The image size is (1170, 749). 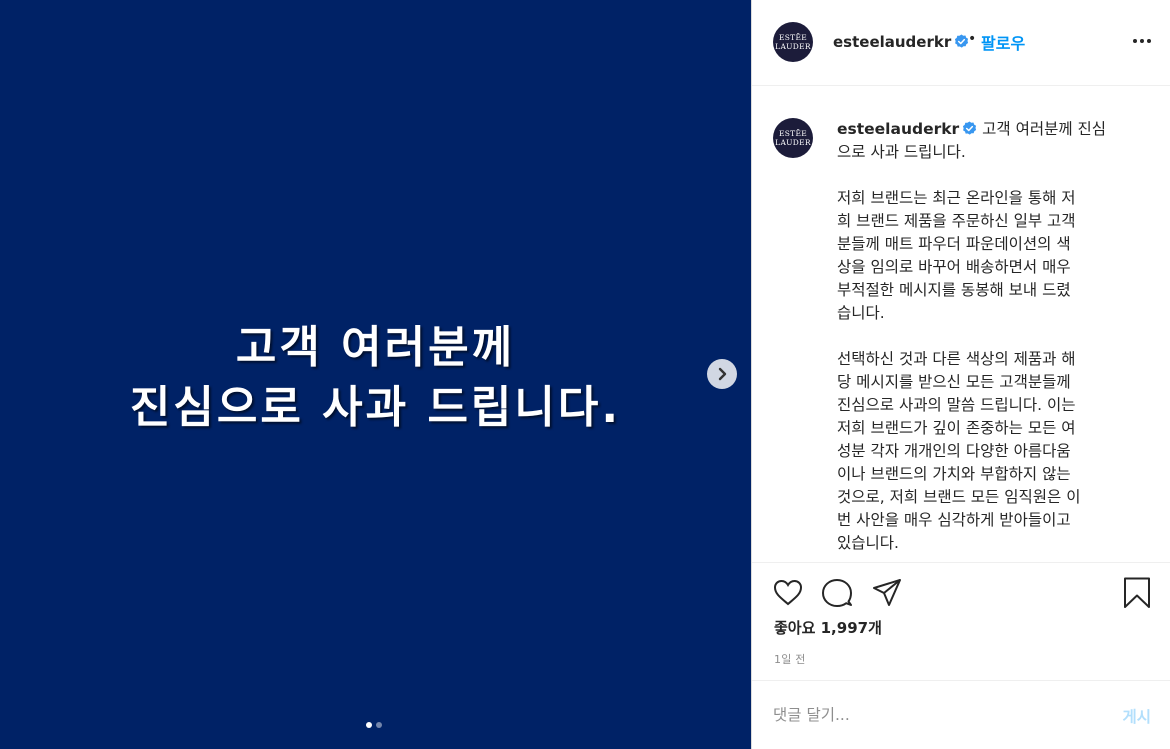 I want to click on caption-text-line: 성분 각자 개개인의 다양한 아름다움, so click(x=954, y=451).